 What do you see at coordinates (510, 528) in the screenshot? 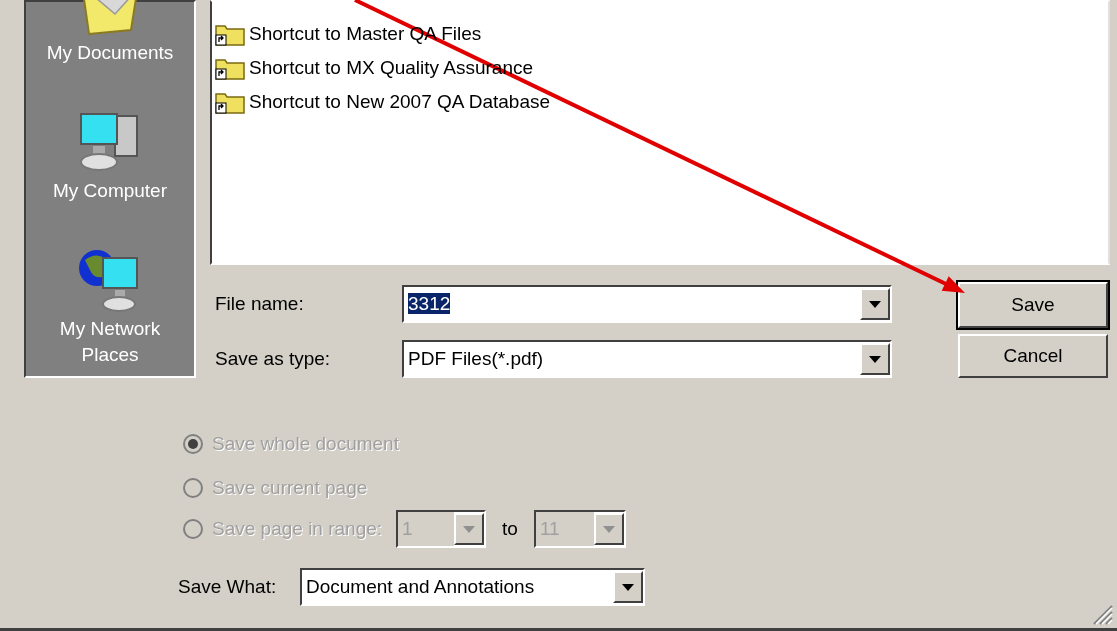
I see `range-label: to` at bounding box center [510, 528].